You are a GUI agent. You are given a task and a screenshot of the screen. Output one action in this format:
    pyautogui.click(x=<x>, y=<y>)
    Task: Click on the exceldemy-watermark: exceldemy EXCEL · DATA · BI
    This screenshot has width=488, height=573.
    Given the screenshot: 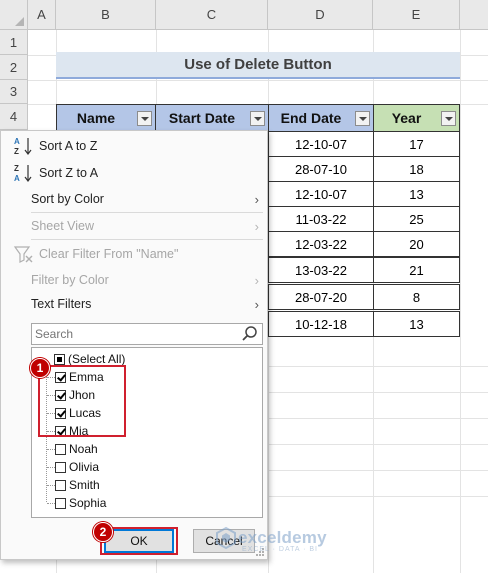 What is the action you would take?
    pyautogui.click(x=270, y=539)
    